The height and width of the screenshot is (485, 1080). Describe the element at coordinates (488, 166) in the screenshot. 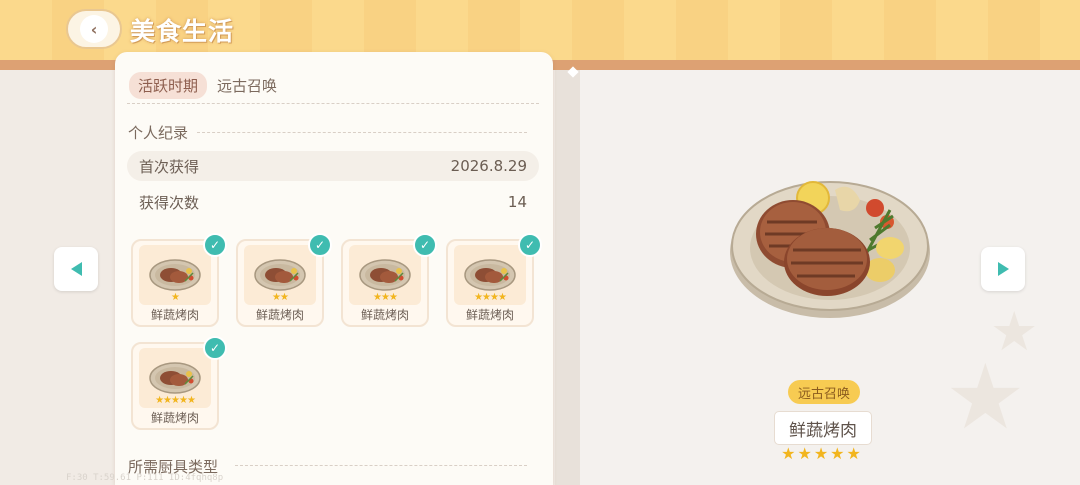

I see `first-obtained-value: 2026.8.29` at that location.